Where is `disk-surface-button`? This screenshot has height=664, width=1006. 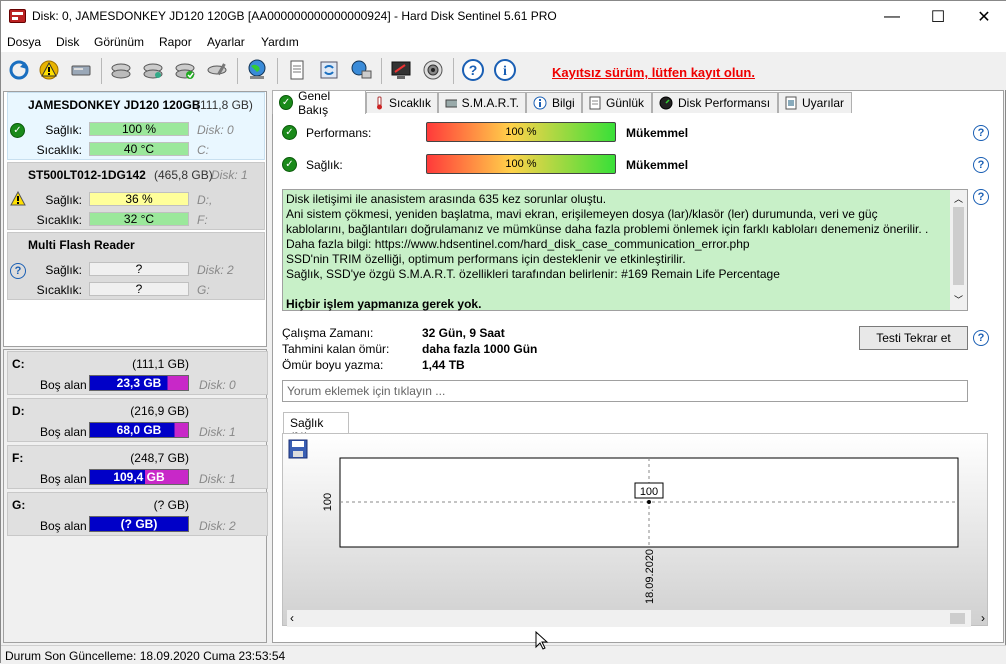
disk-surface-button is located at coordinates (153, 70).